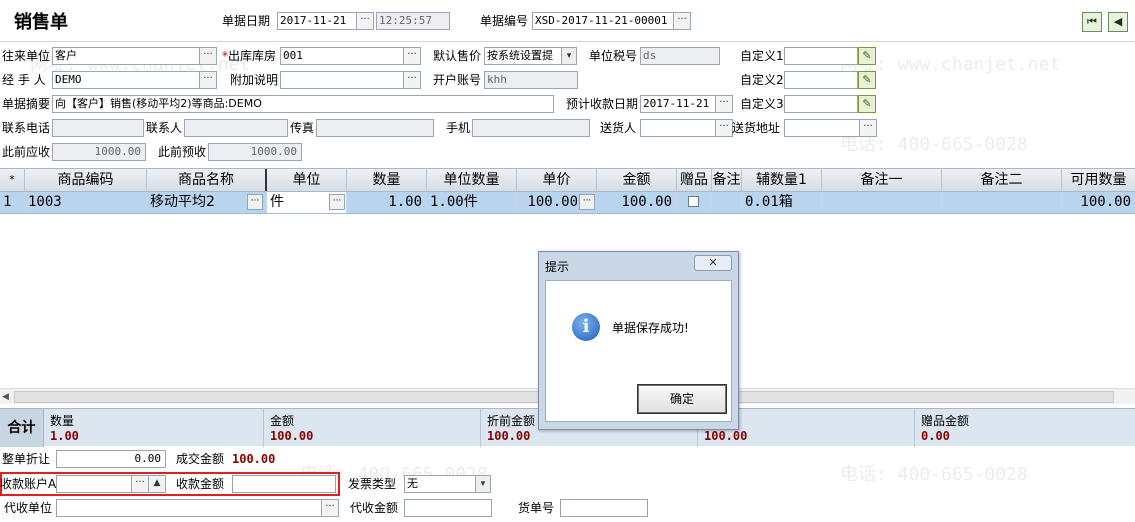 The width and height of the screenshot is (1135, 522). I want to click on grid-col-qty: 数量, so click(387, 180).